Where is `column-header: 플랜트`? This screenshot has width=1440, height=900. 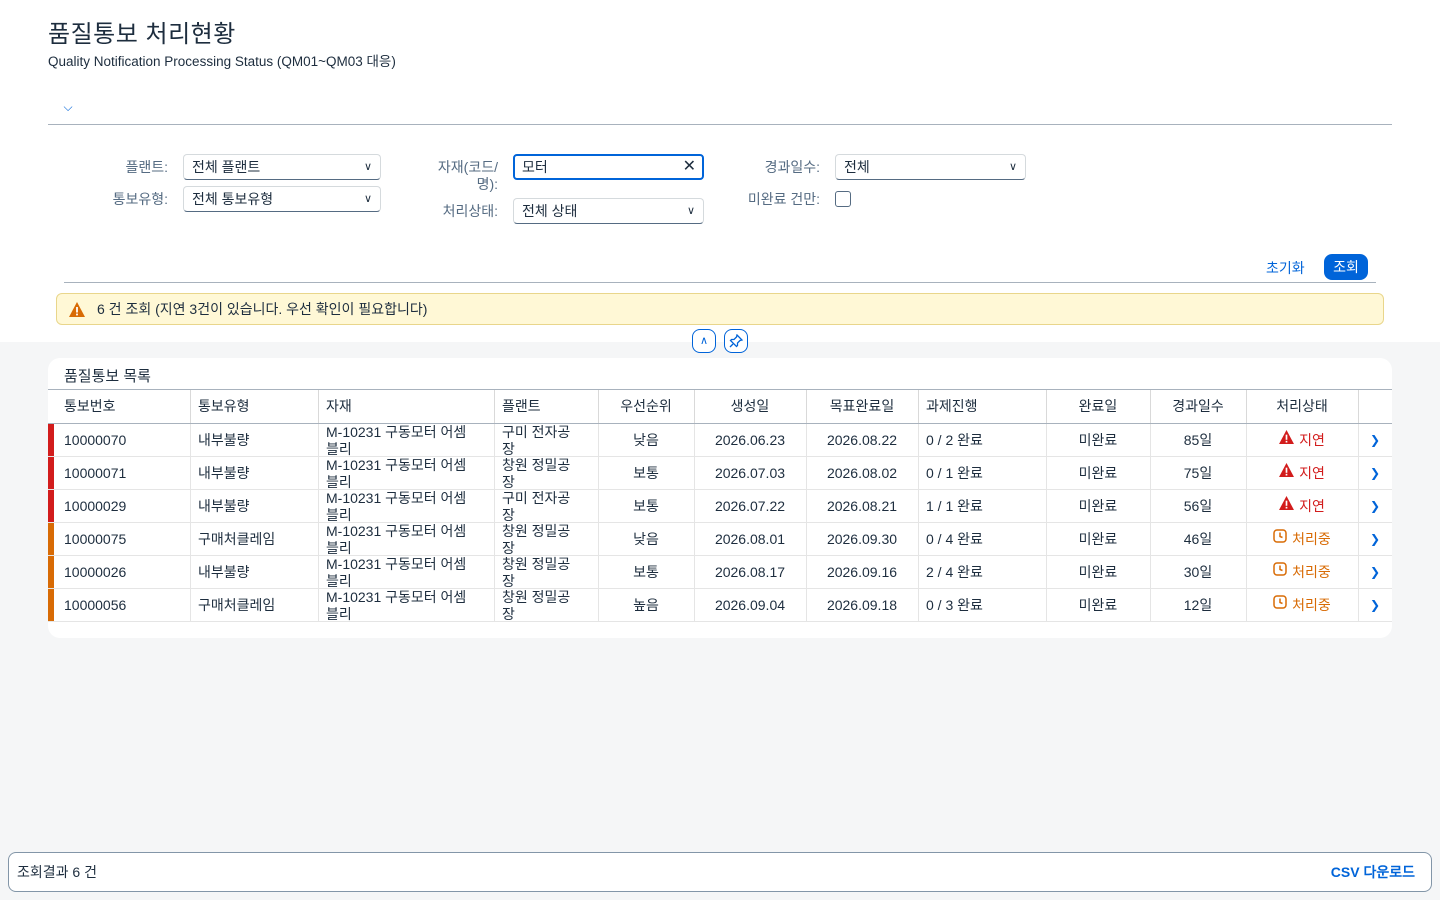
column-header: 플랜트 is located at coordinates (546, 406).